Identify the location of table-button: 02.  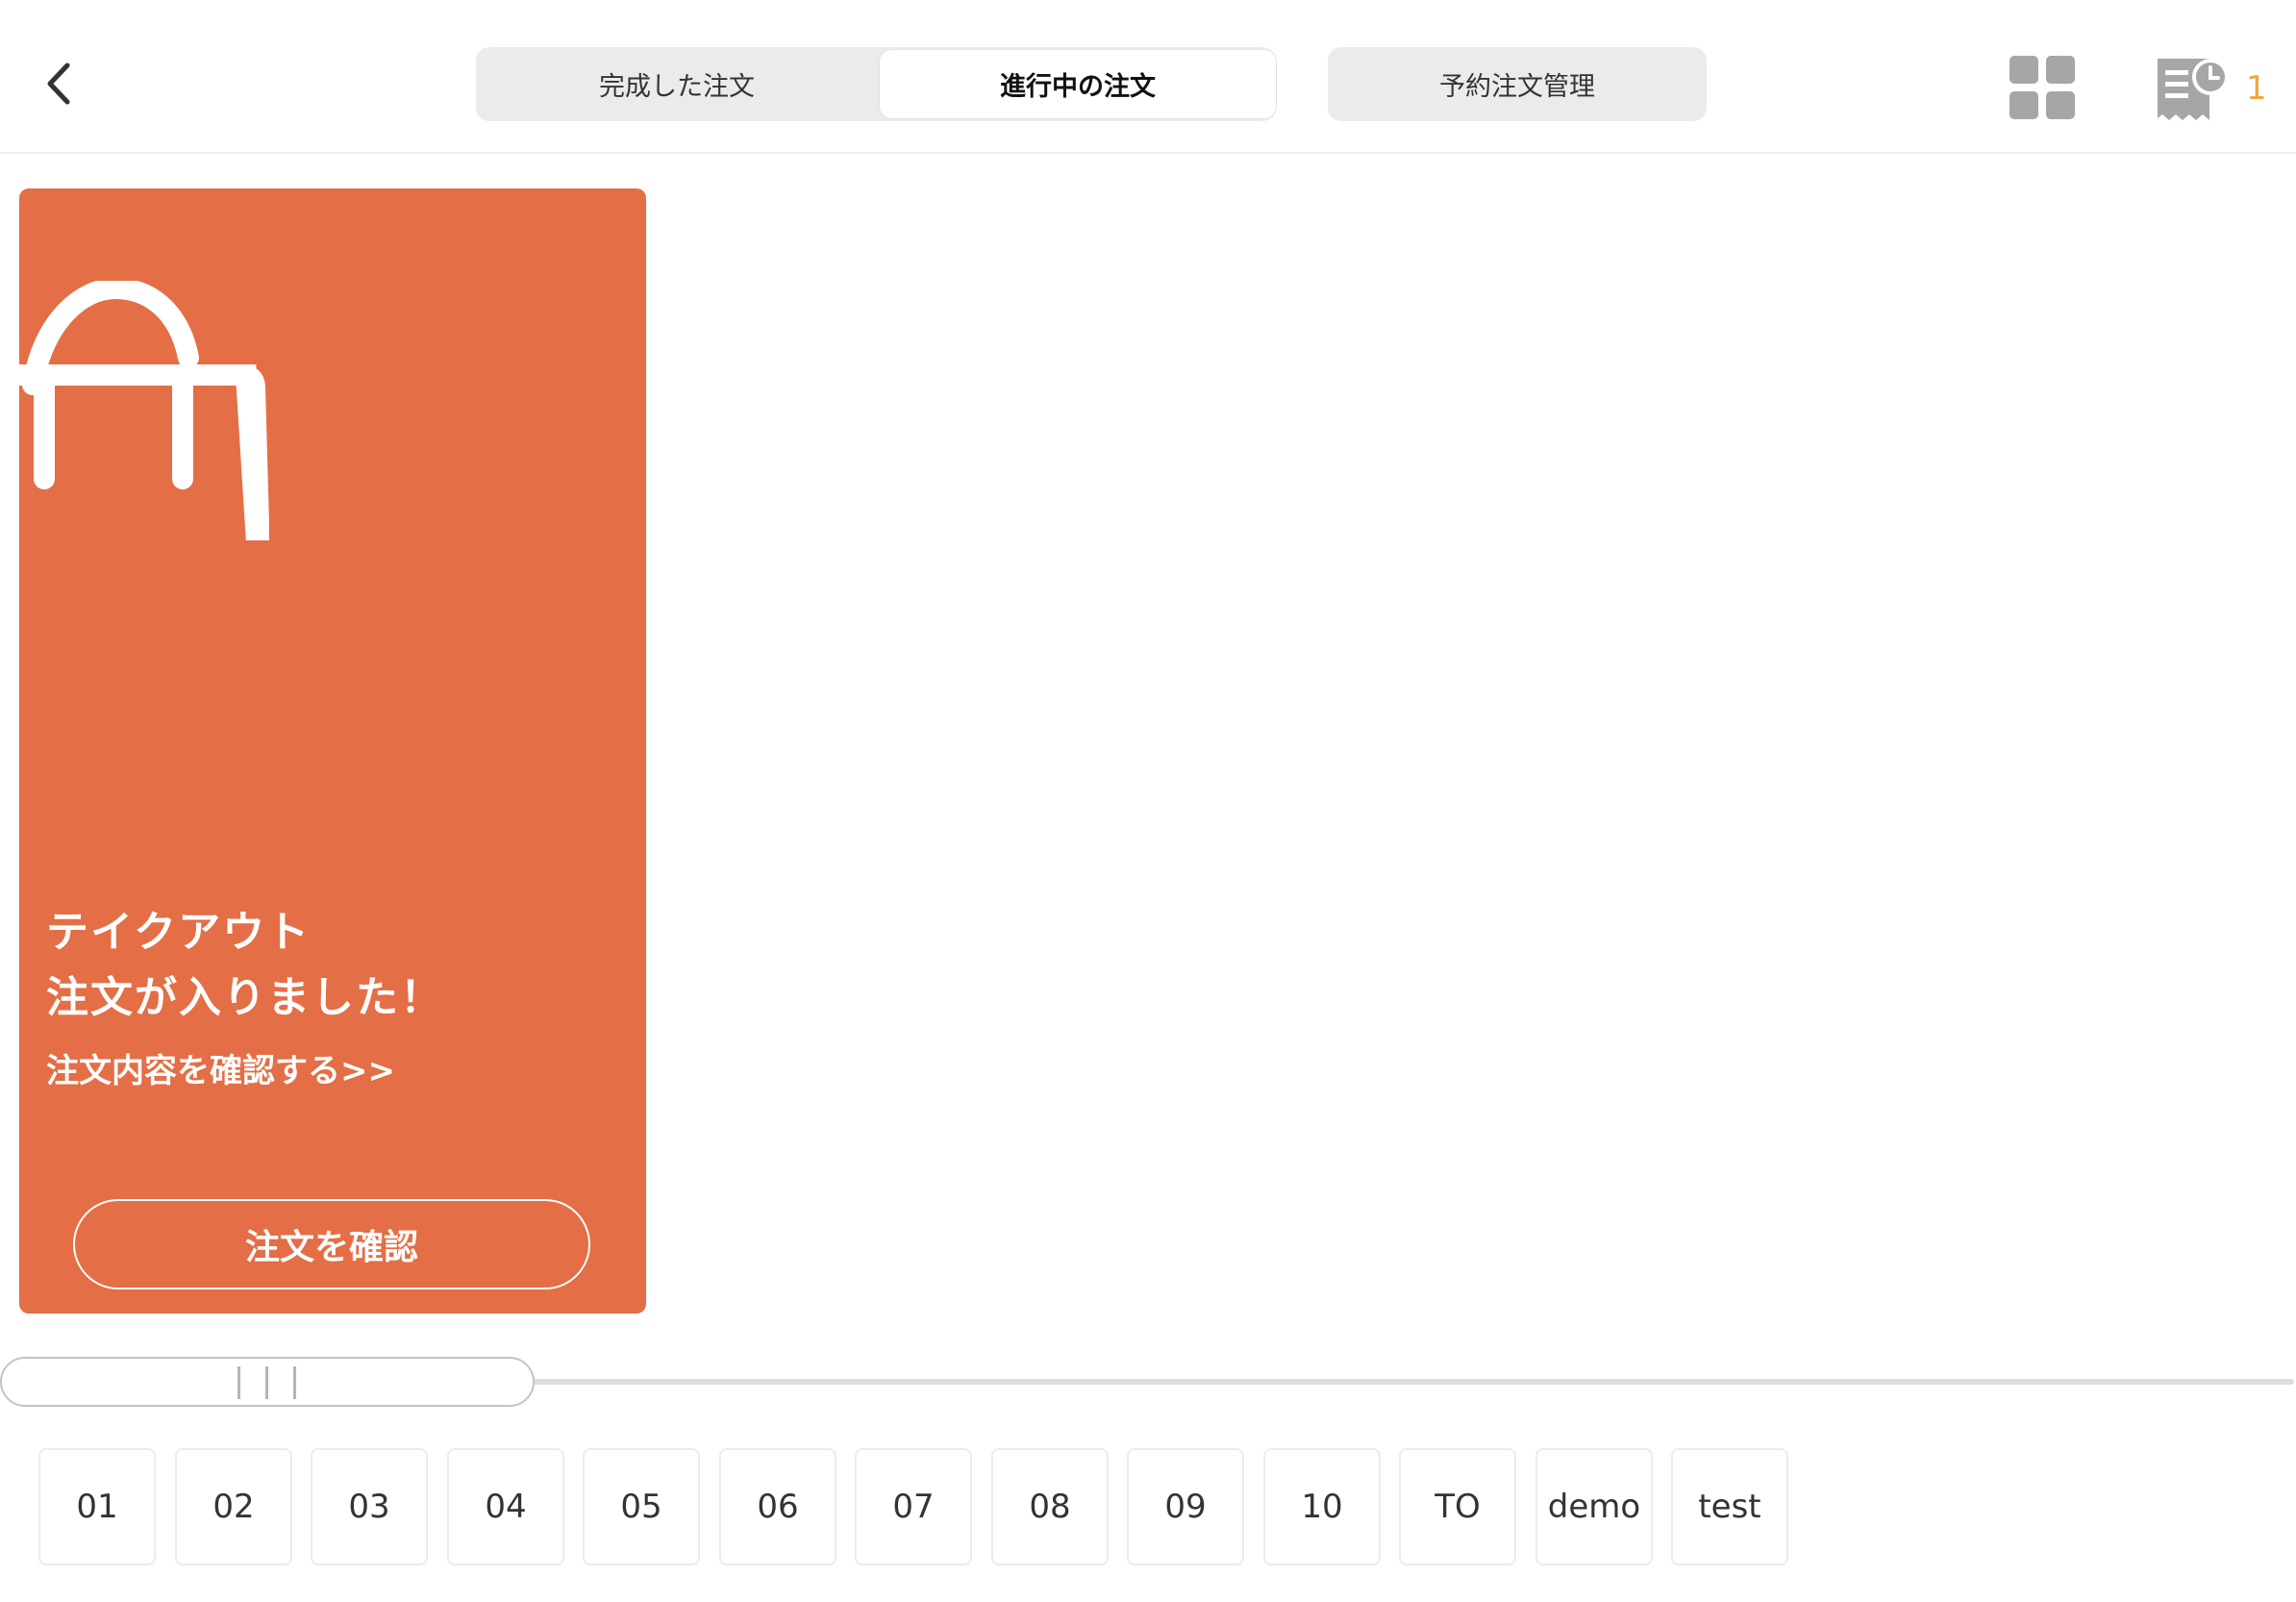
(233, 1506).